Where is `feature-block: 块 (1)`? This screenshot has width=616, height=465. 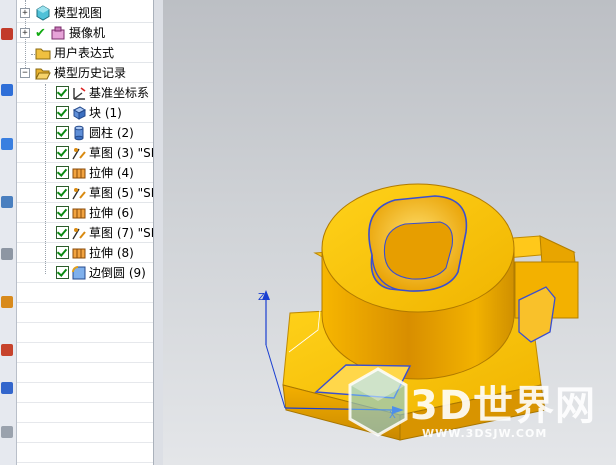
feature-block: 块 (1) is located at coordinates (85, 113).